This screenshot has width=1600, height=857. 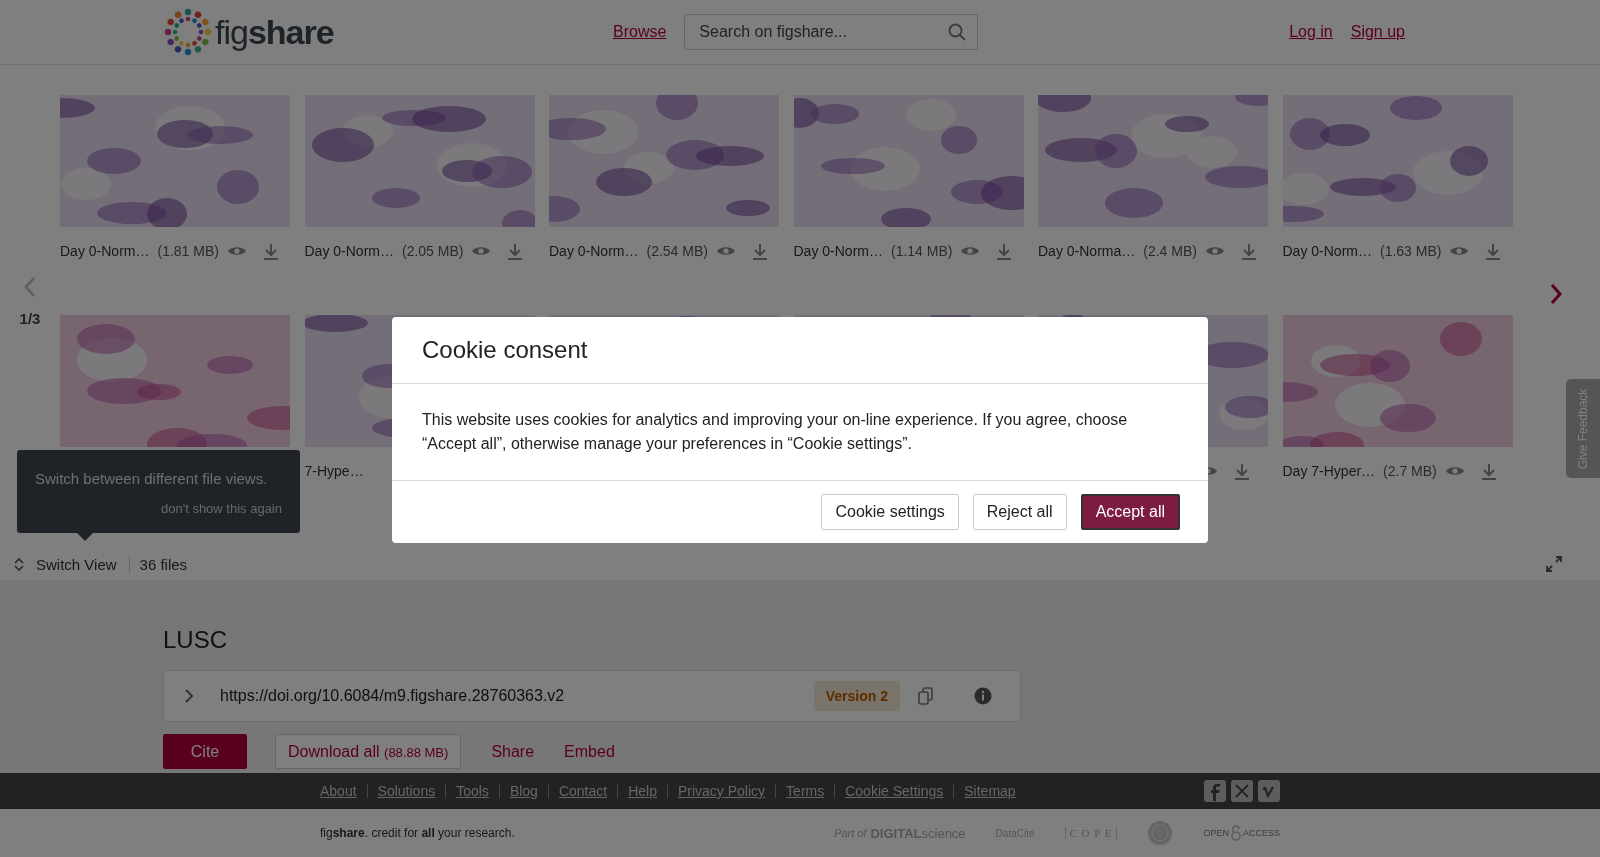 What do you see at coordinates (338, 791) in the screenshot?
I see `footer-link: About` at bounding box center [338, 791].